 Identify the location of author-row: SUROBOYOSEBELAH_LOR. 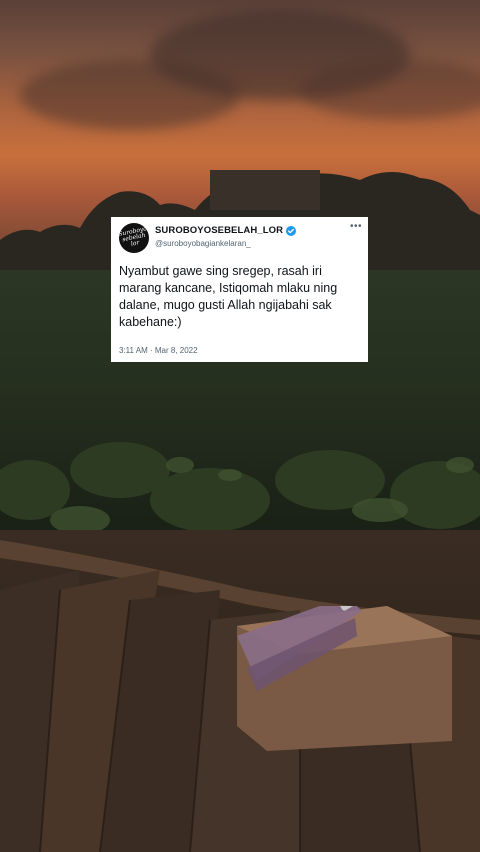
(226, 230).